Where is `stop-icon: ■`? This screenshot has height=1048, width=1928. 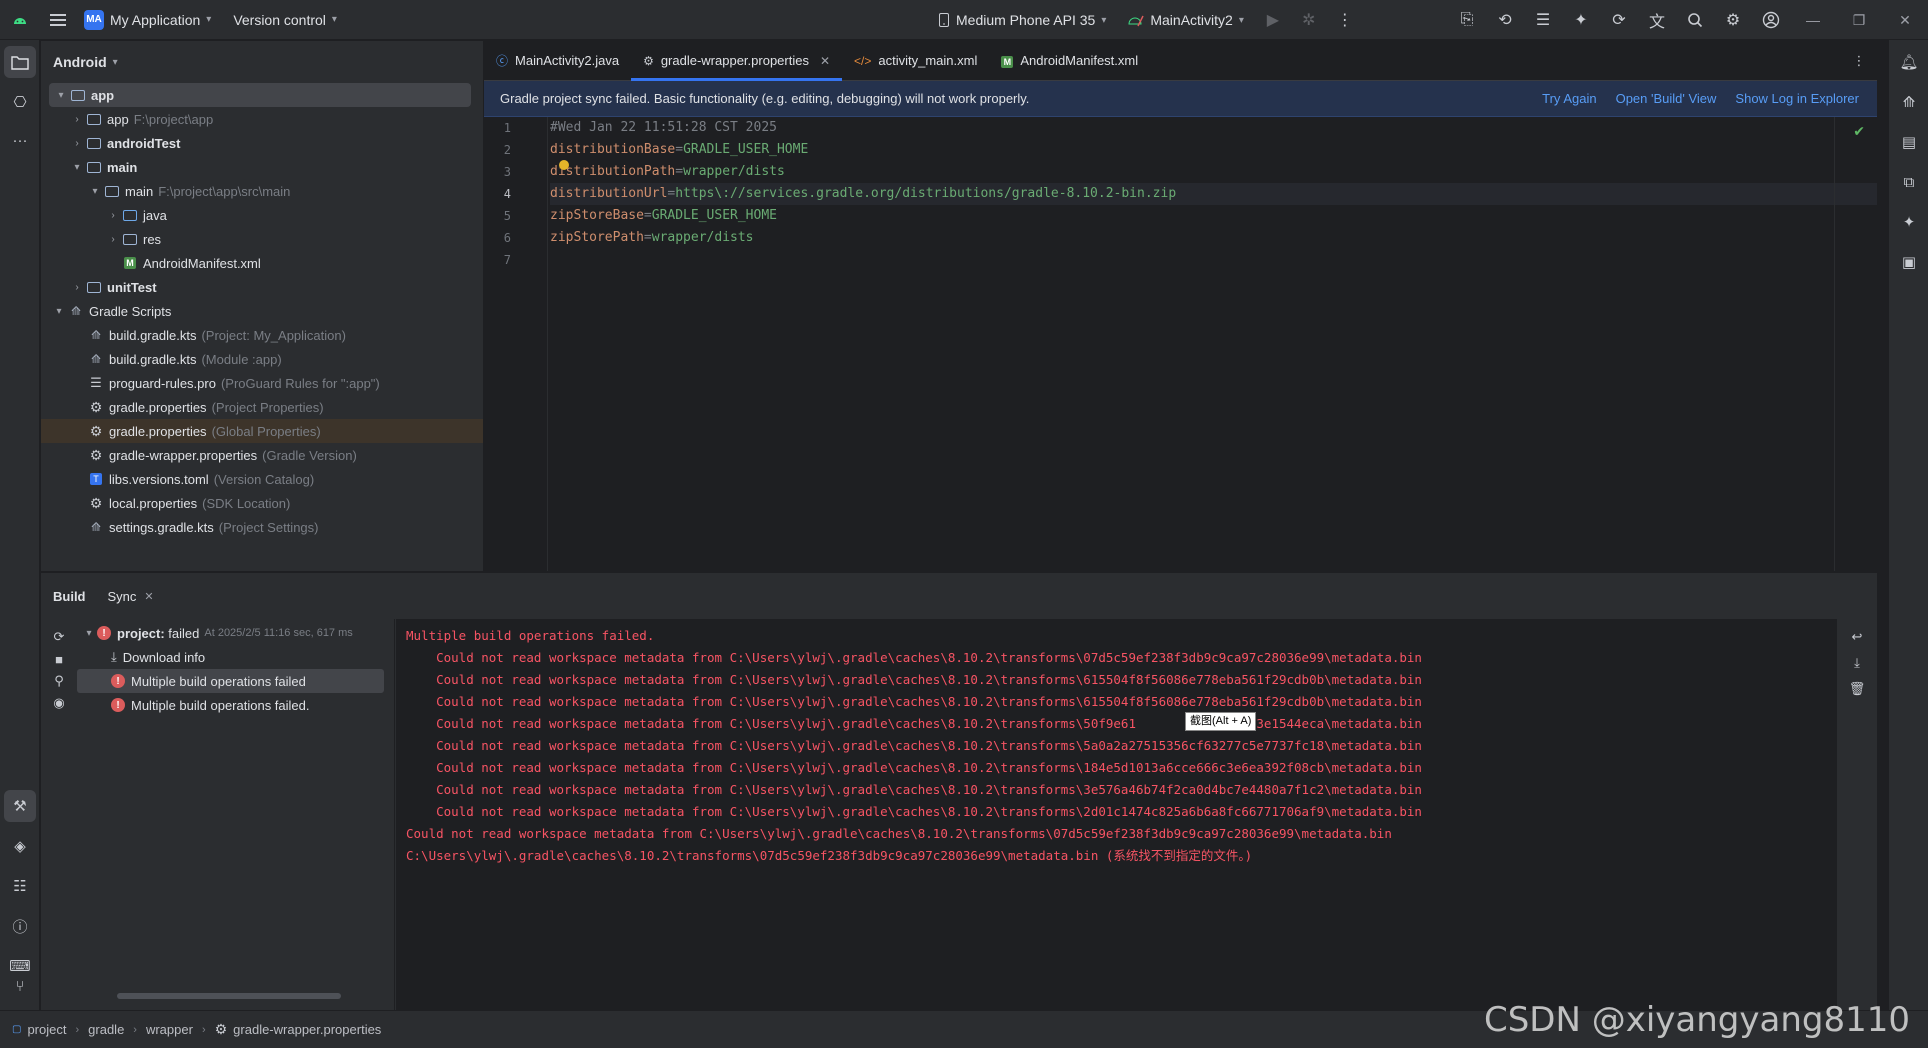
stop-icon: ■ is located at coordinates (59, 659).